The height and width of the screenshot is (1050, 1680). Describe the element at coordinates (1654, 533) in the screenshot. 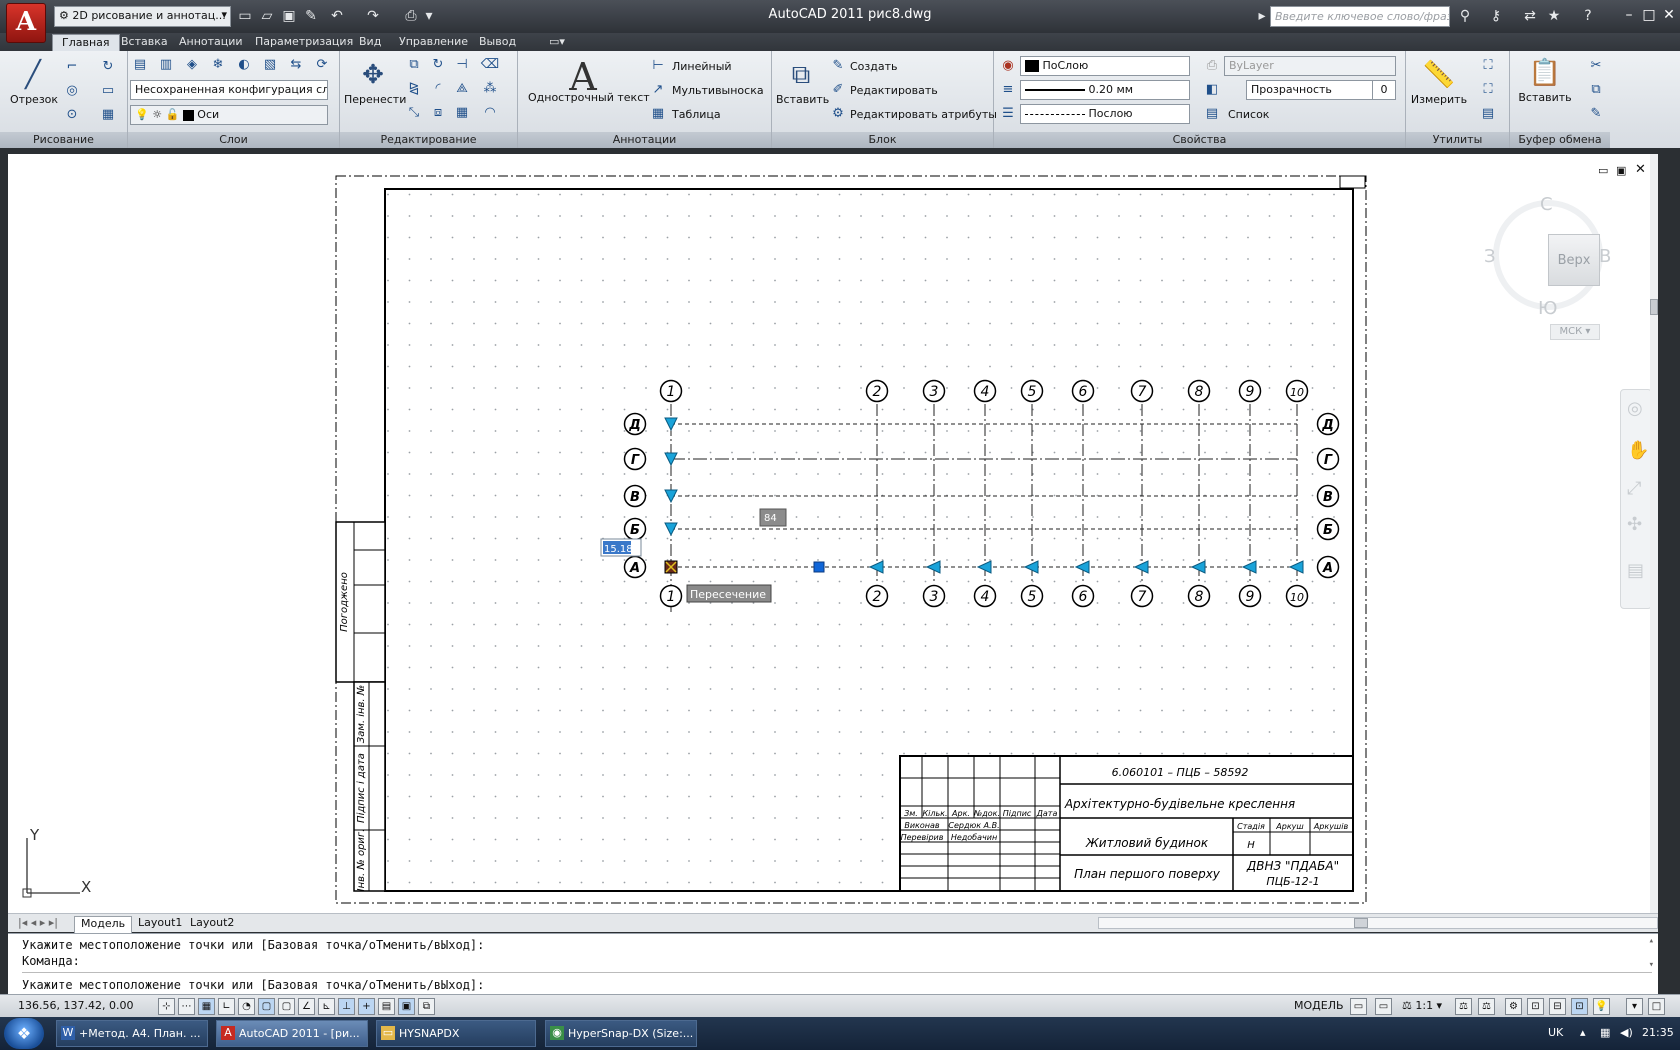

I see `vertical-scrollbar` at that location.